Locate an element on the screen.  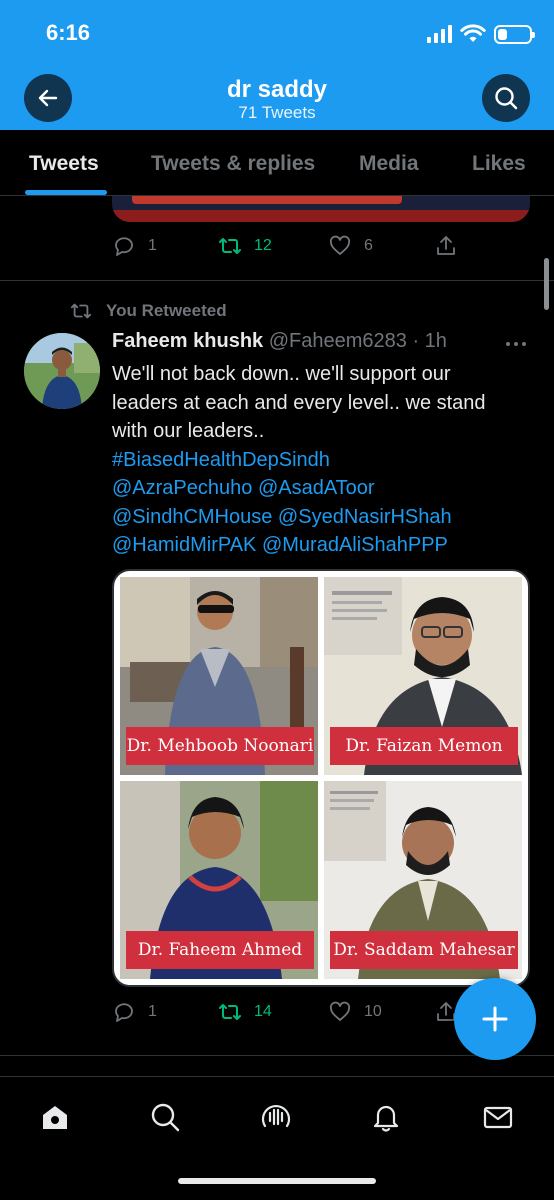
like-button: 6 is located at coordinates (350, 246).